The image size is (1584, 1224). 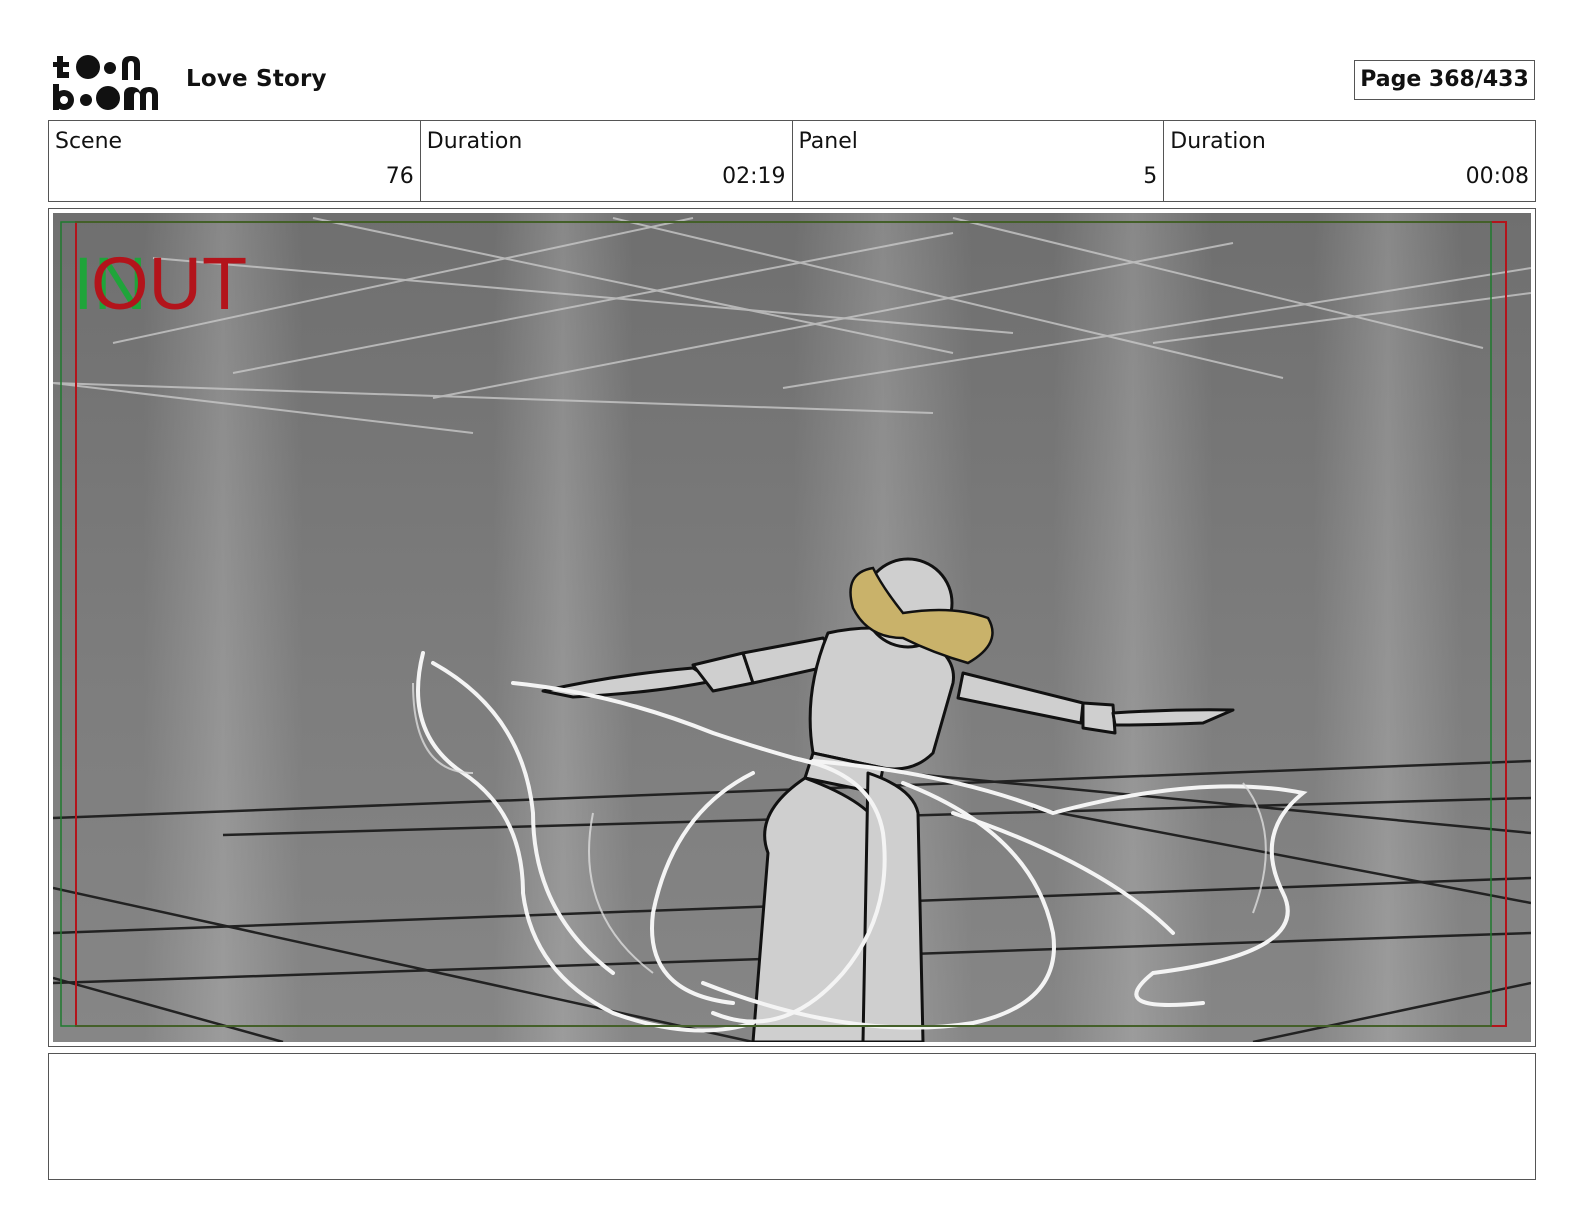 What do you see at coordinates (235, 161) in the screenshot?
I see `scene-cell: Scene 76` at bounding box center [235, 161].